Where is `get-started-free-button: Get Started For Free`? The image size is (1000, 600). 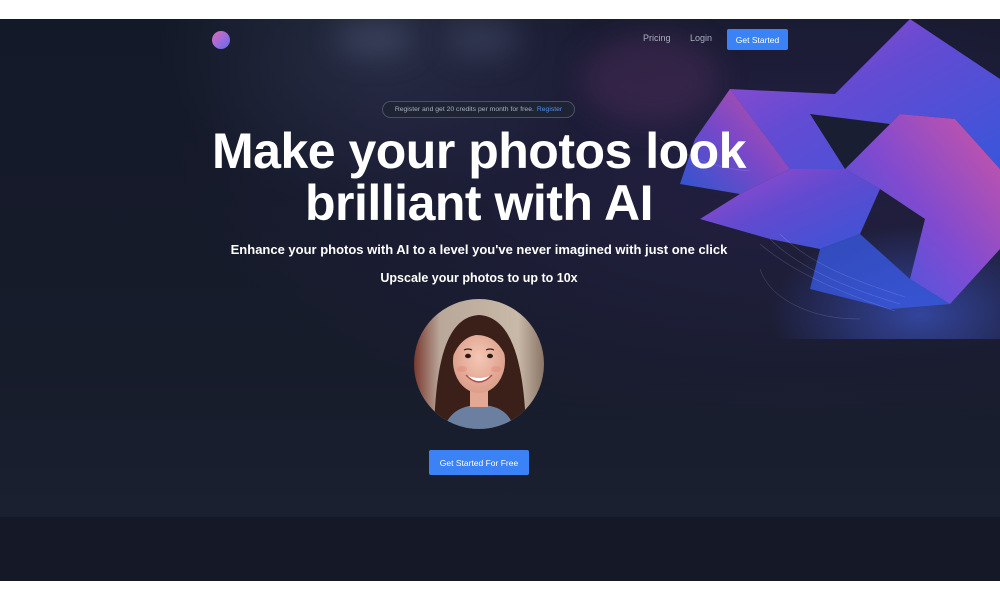 get-started-free-button: Get Started For Free is located at coordinates (479, 462).